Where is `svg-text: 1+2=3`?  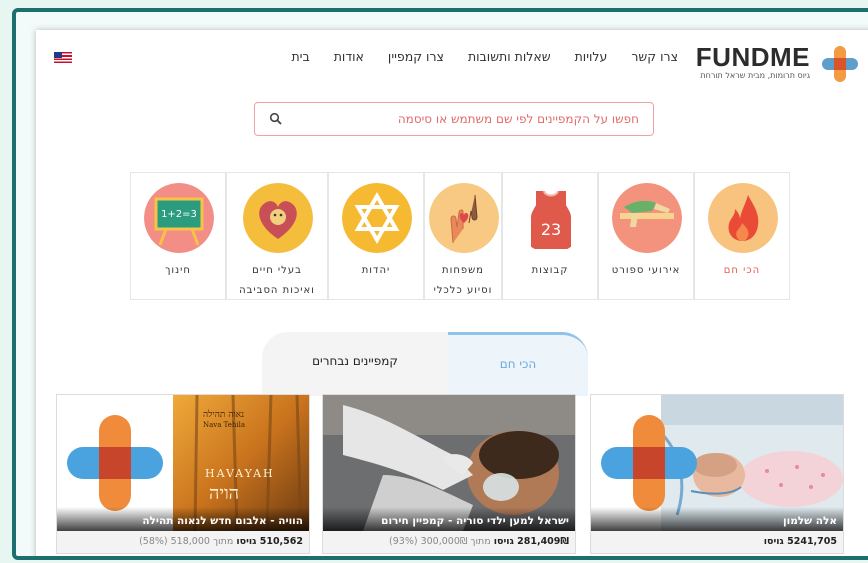
svg-text: 1+2=3 is located at coordinates (179, 214).